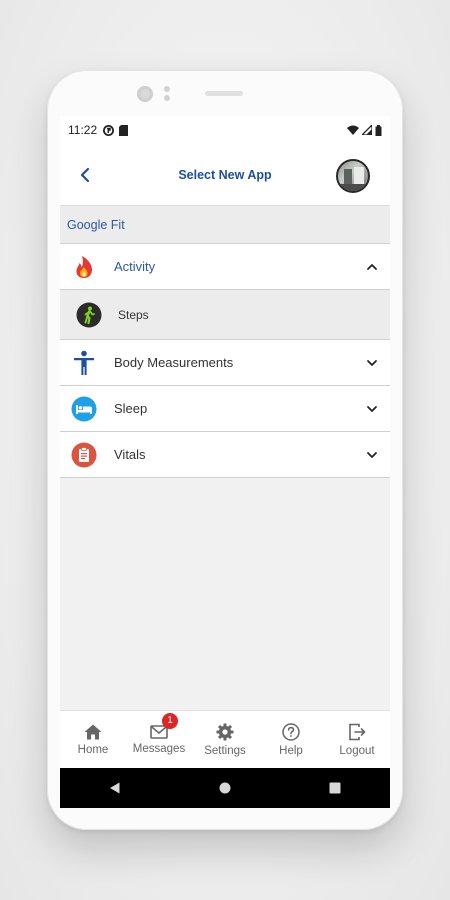  What do you see at coordinates (225, 750) in the screenshot?
I see `nav-label: Settings` at bounding box center [225, 750].